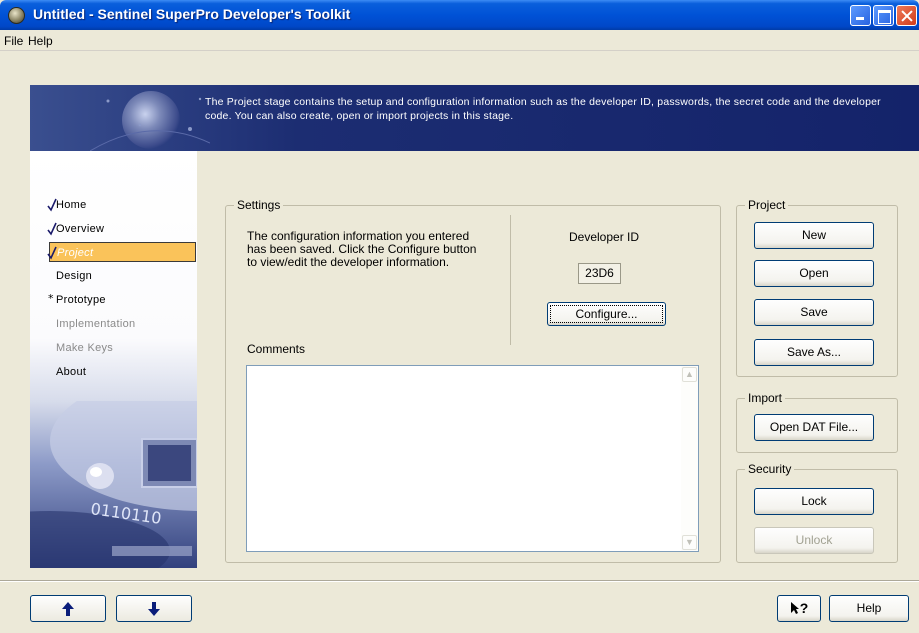  I want to click on project-group-label: Project, so click(767, 205).